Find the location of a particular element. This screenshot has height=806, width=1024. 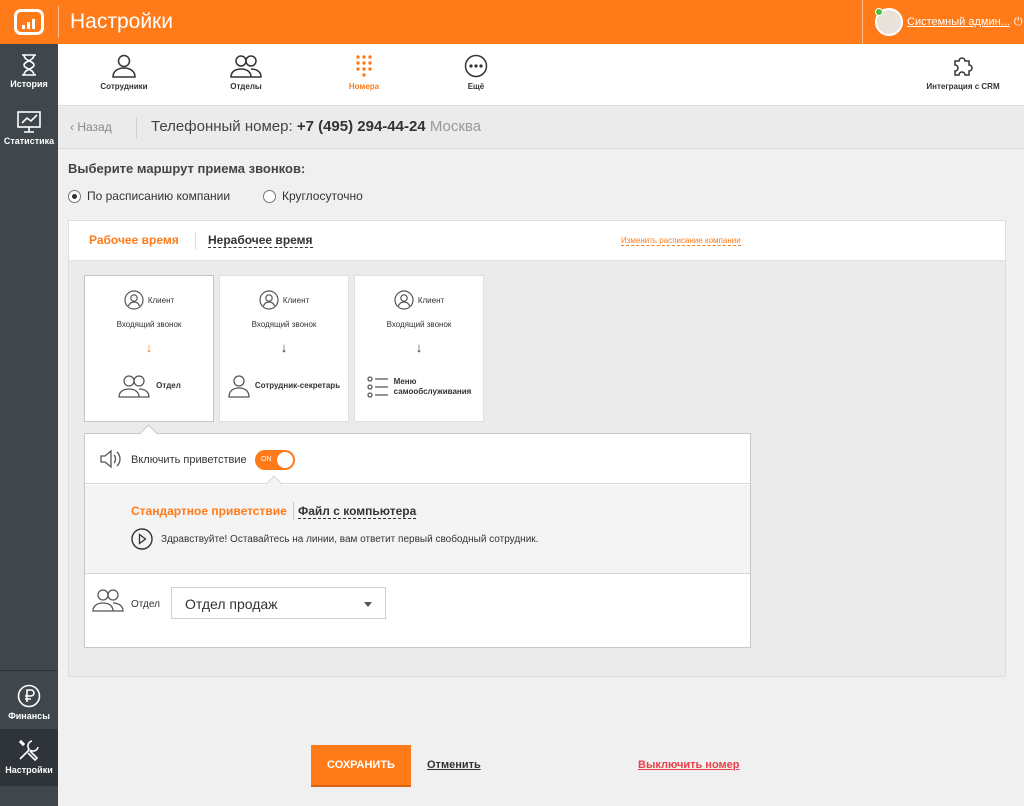

sidebar-item-statistics: Статистика is located at coordinates (29, 128).